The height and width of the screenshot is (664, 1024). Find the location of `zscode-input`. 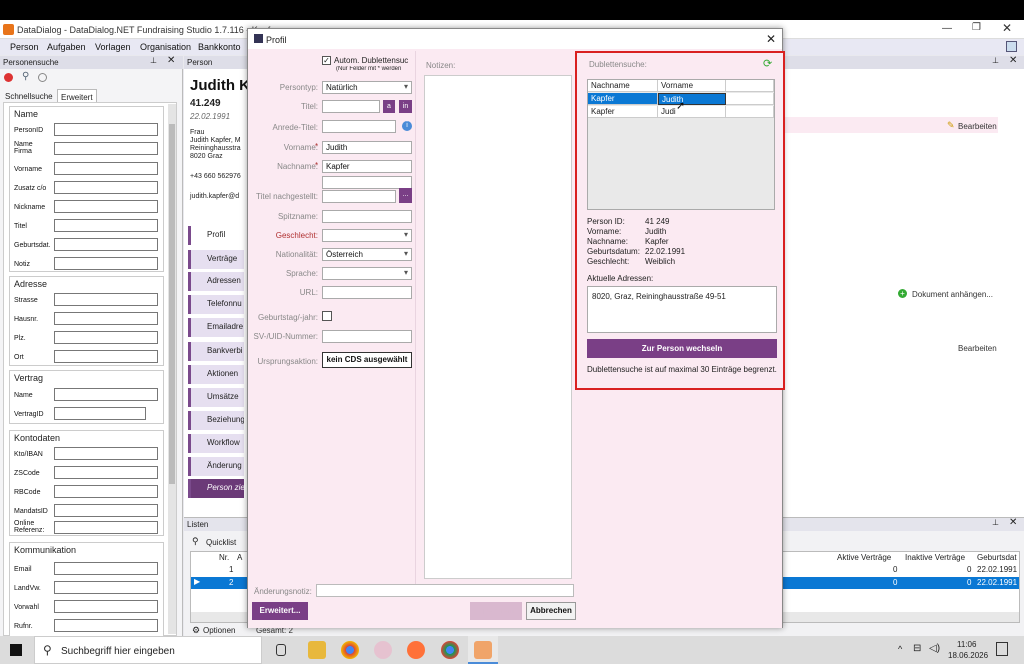

zscode-input is located at coordinates (106, 472).